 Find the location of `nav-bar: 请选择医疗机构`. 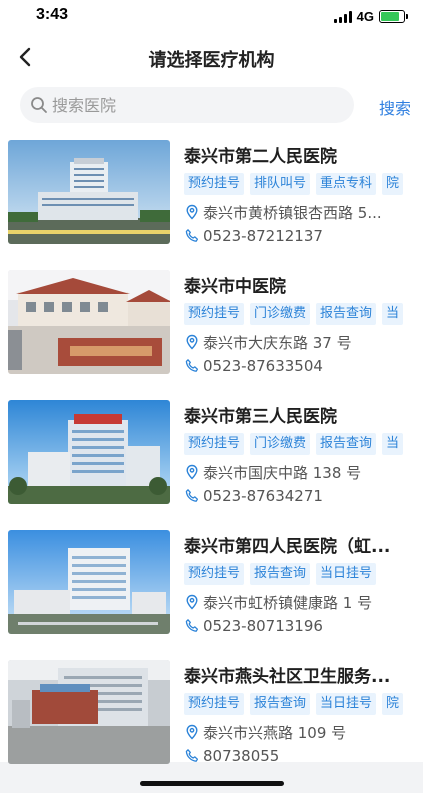

nav-bar: 请选择医疗机构 is located at coordinates (211, 57).